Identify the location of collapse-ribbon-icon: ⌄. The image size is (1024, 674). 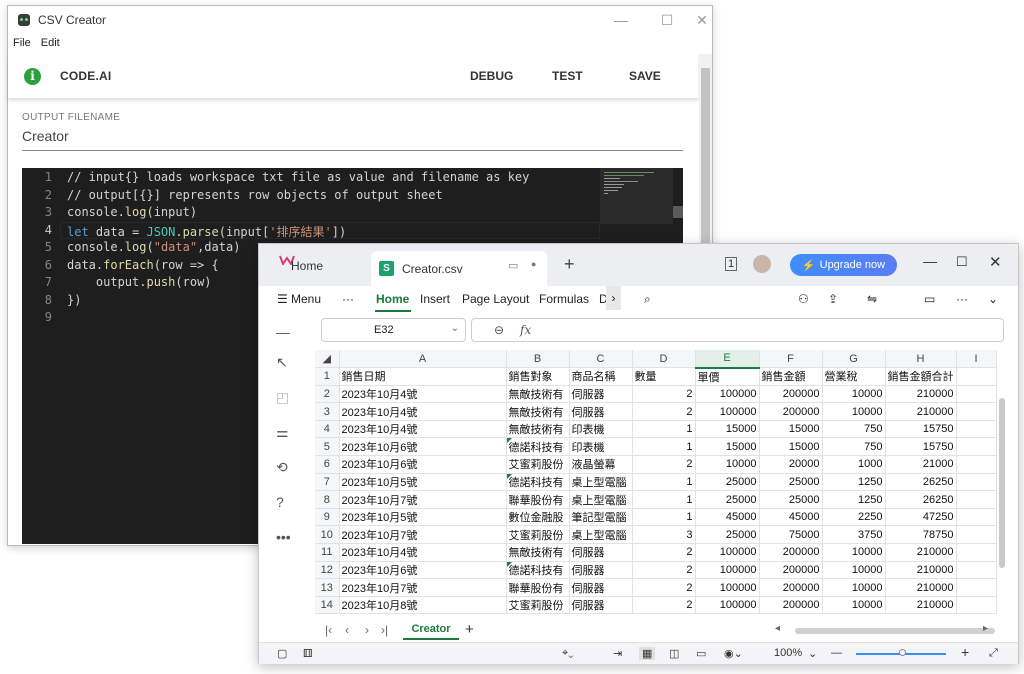
(993, 299).